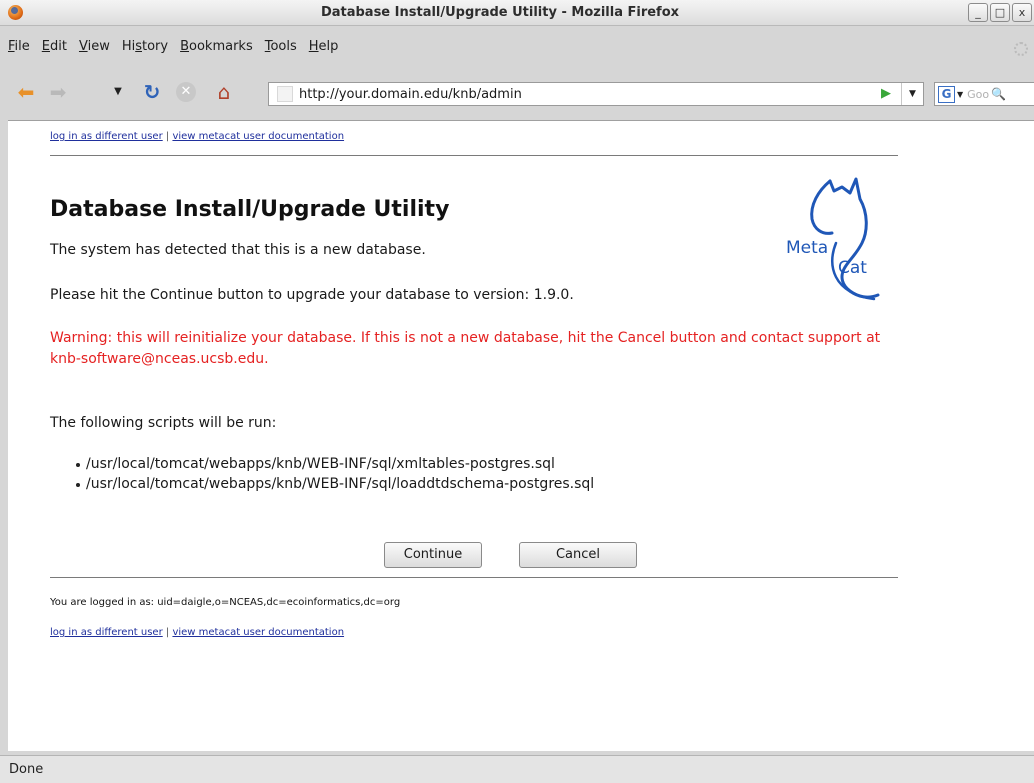  What do you see at coordinates (224, 92) in the screenshot?
I see `home-icon: ⌂` at bounding box center [224, 92].